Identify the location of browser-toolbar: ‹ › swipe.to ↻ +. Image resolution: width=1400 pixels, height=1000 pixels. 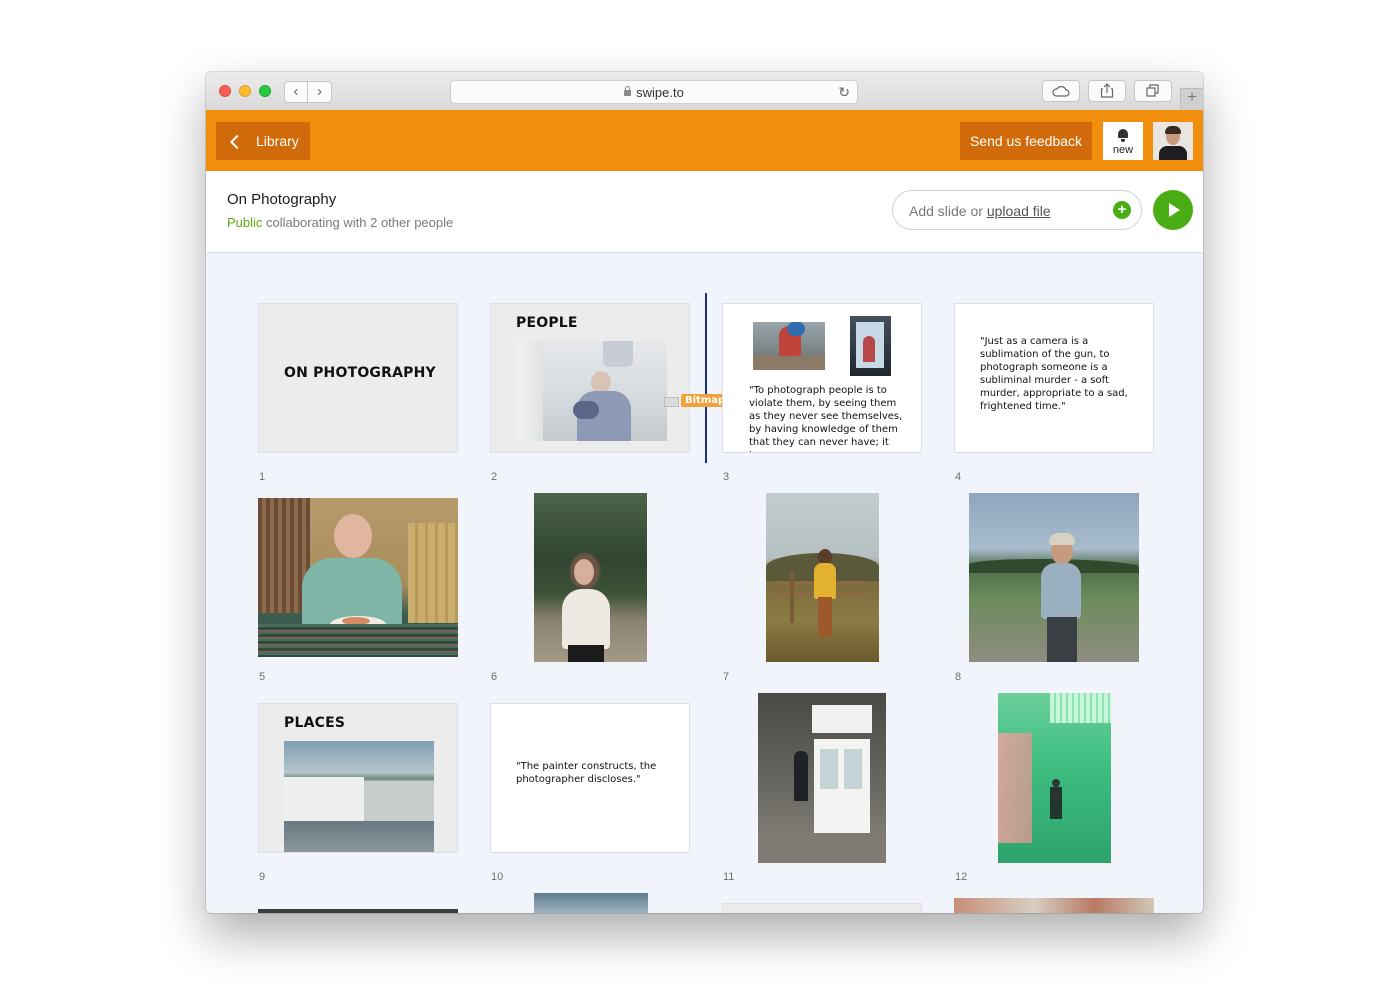
(704, 91).